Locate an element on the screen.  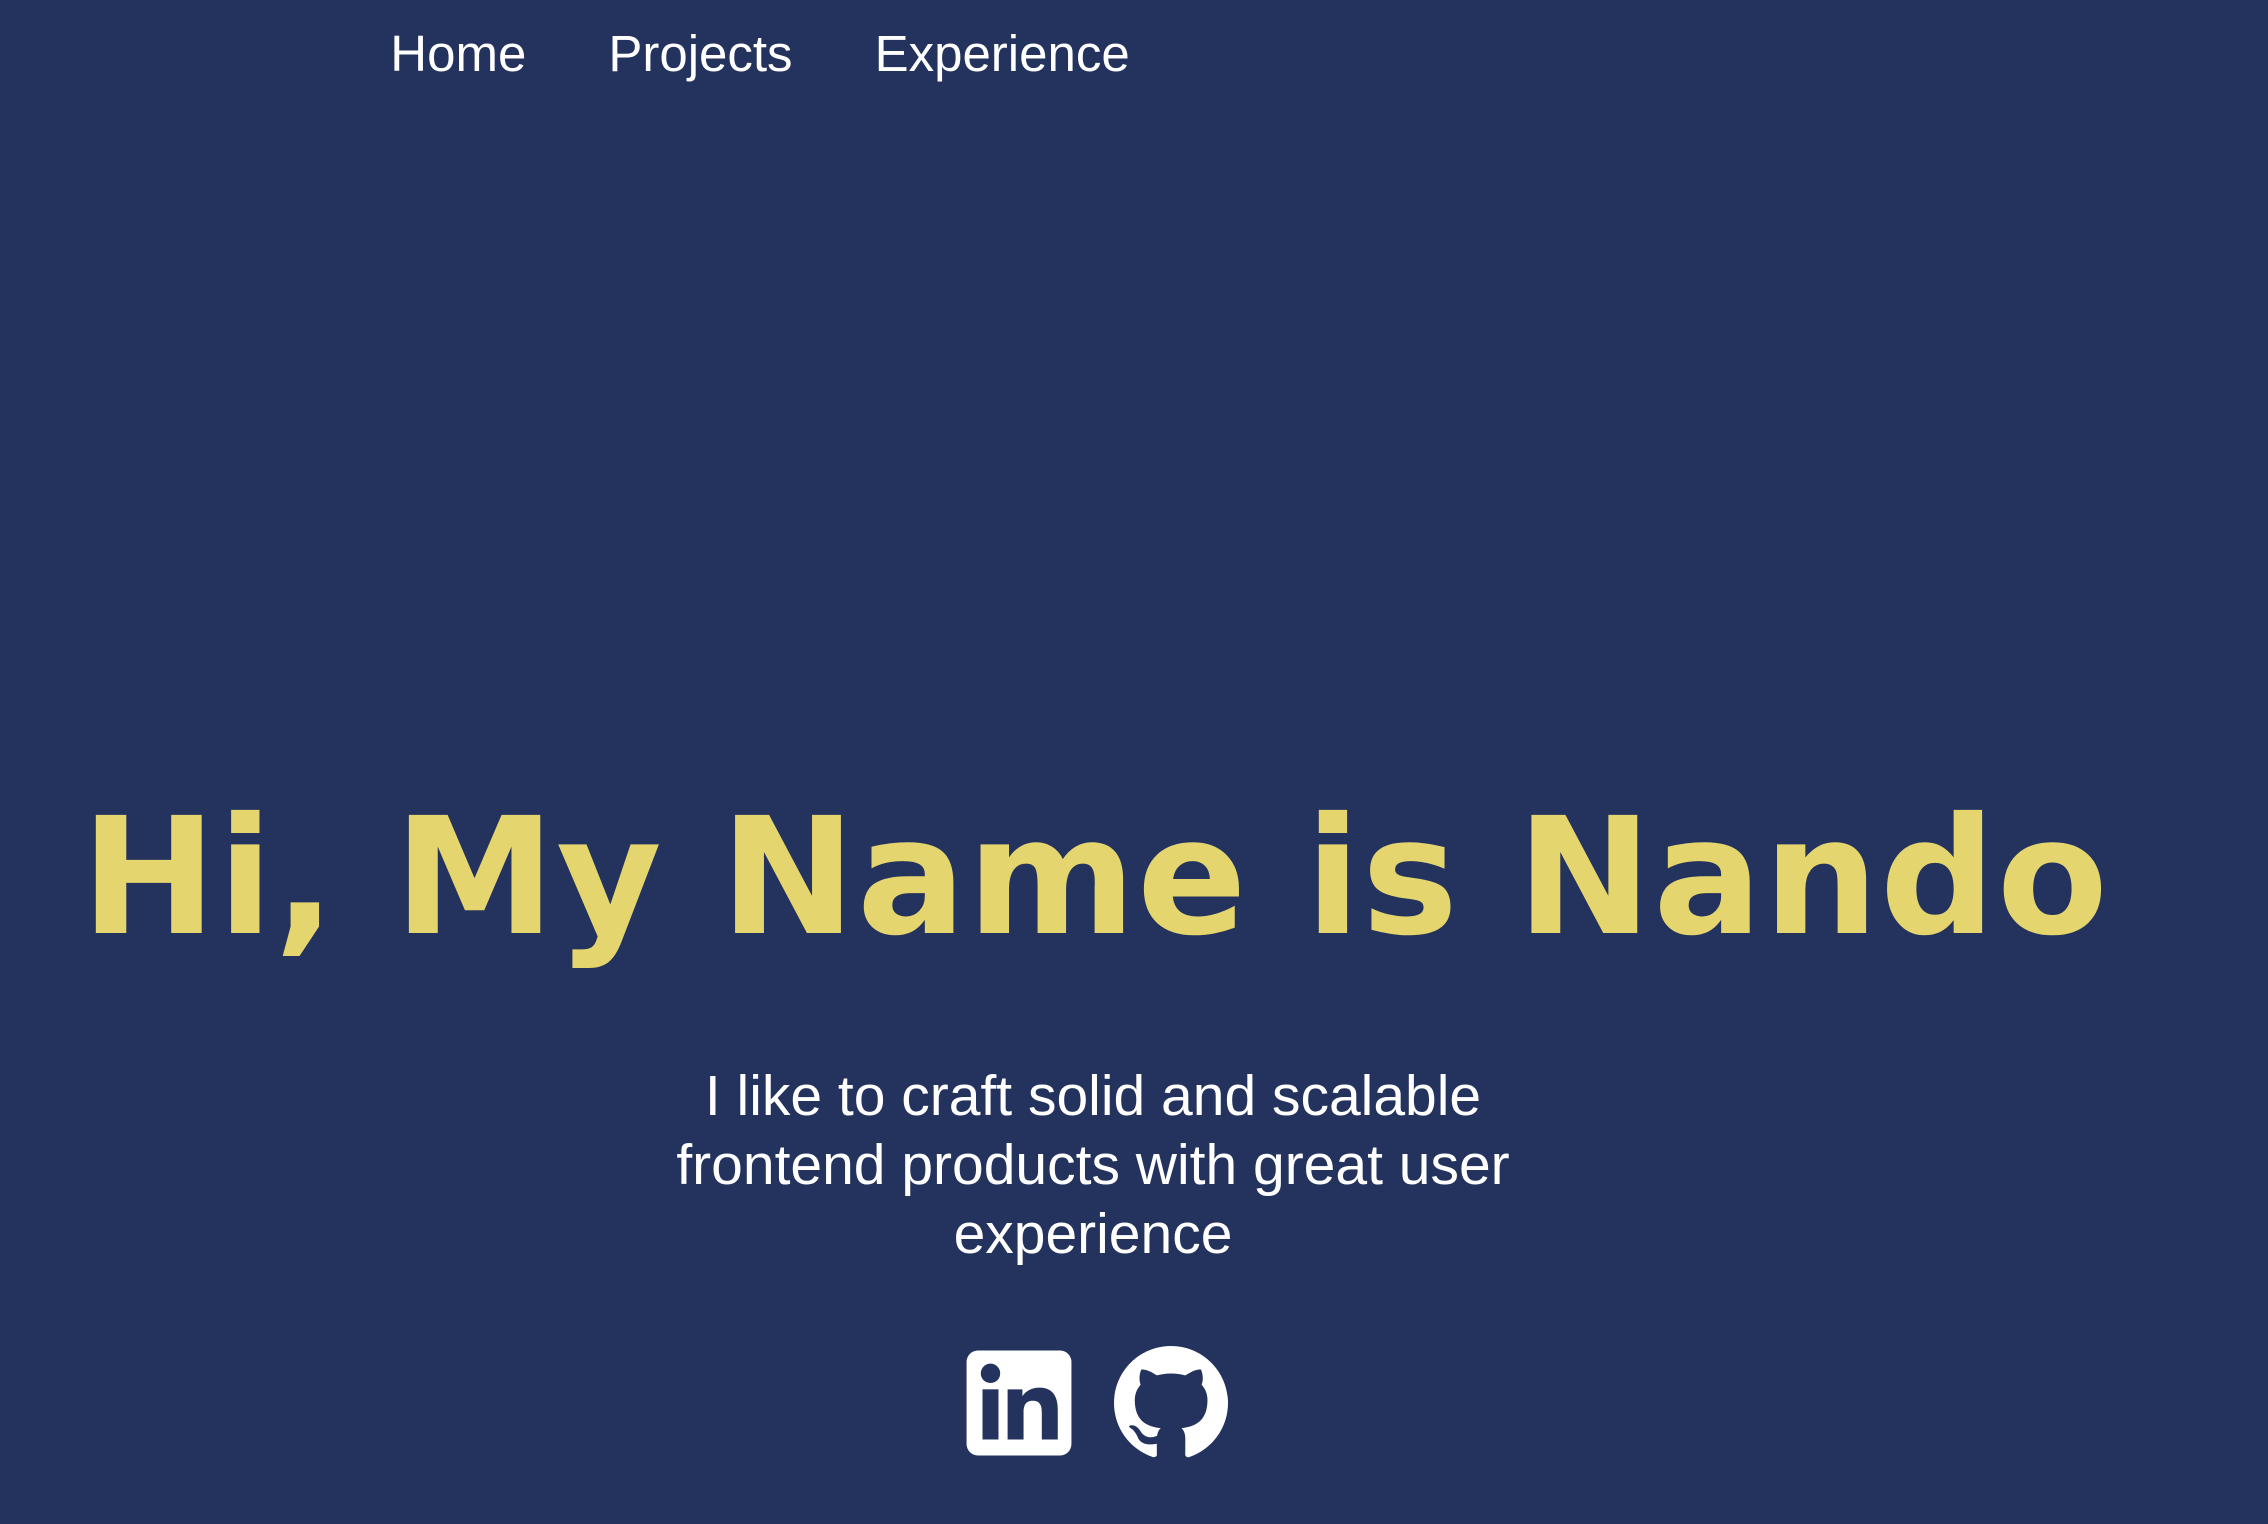
github-icon is located at coordinates (1171, 1402).